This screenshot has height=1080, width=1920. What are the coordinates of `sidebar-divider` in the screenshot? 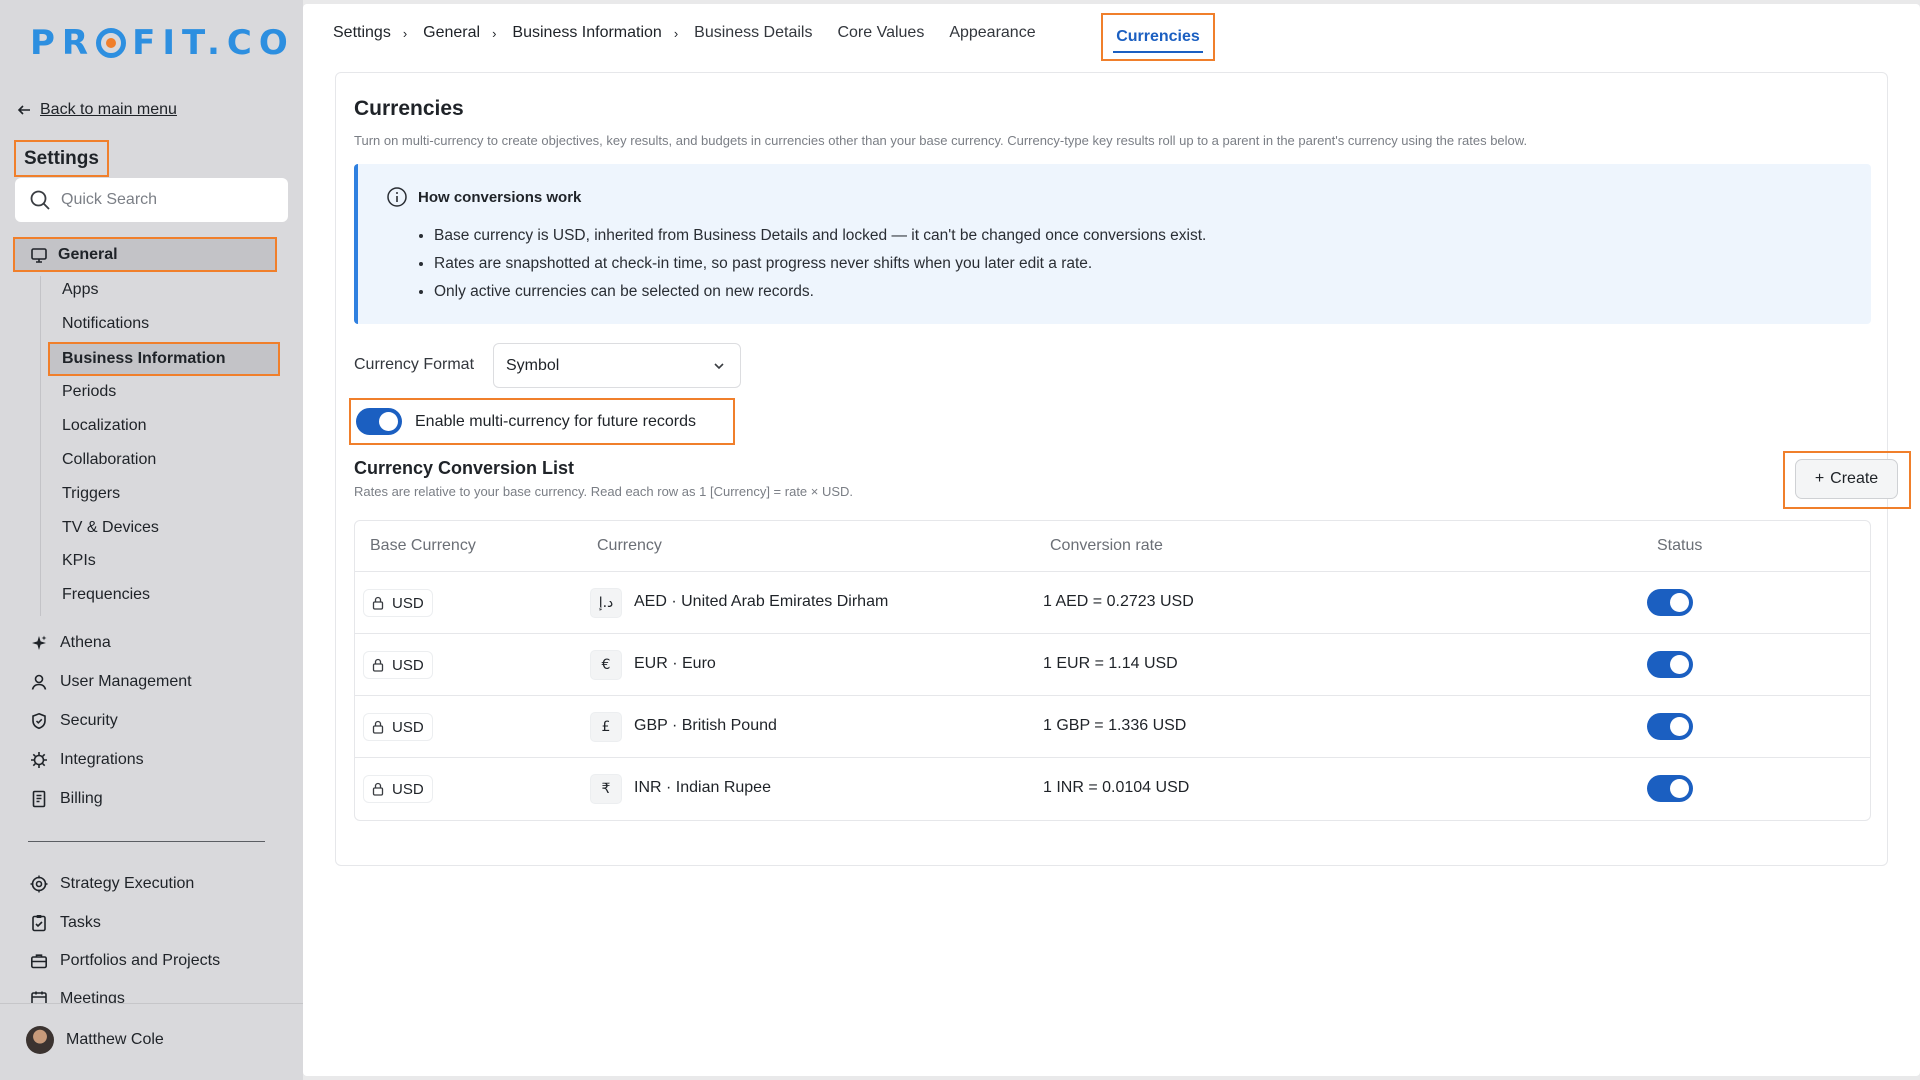 It's located at (146, 841).